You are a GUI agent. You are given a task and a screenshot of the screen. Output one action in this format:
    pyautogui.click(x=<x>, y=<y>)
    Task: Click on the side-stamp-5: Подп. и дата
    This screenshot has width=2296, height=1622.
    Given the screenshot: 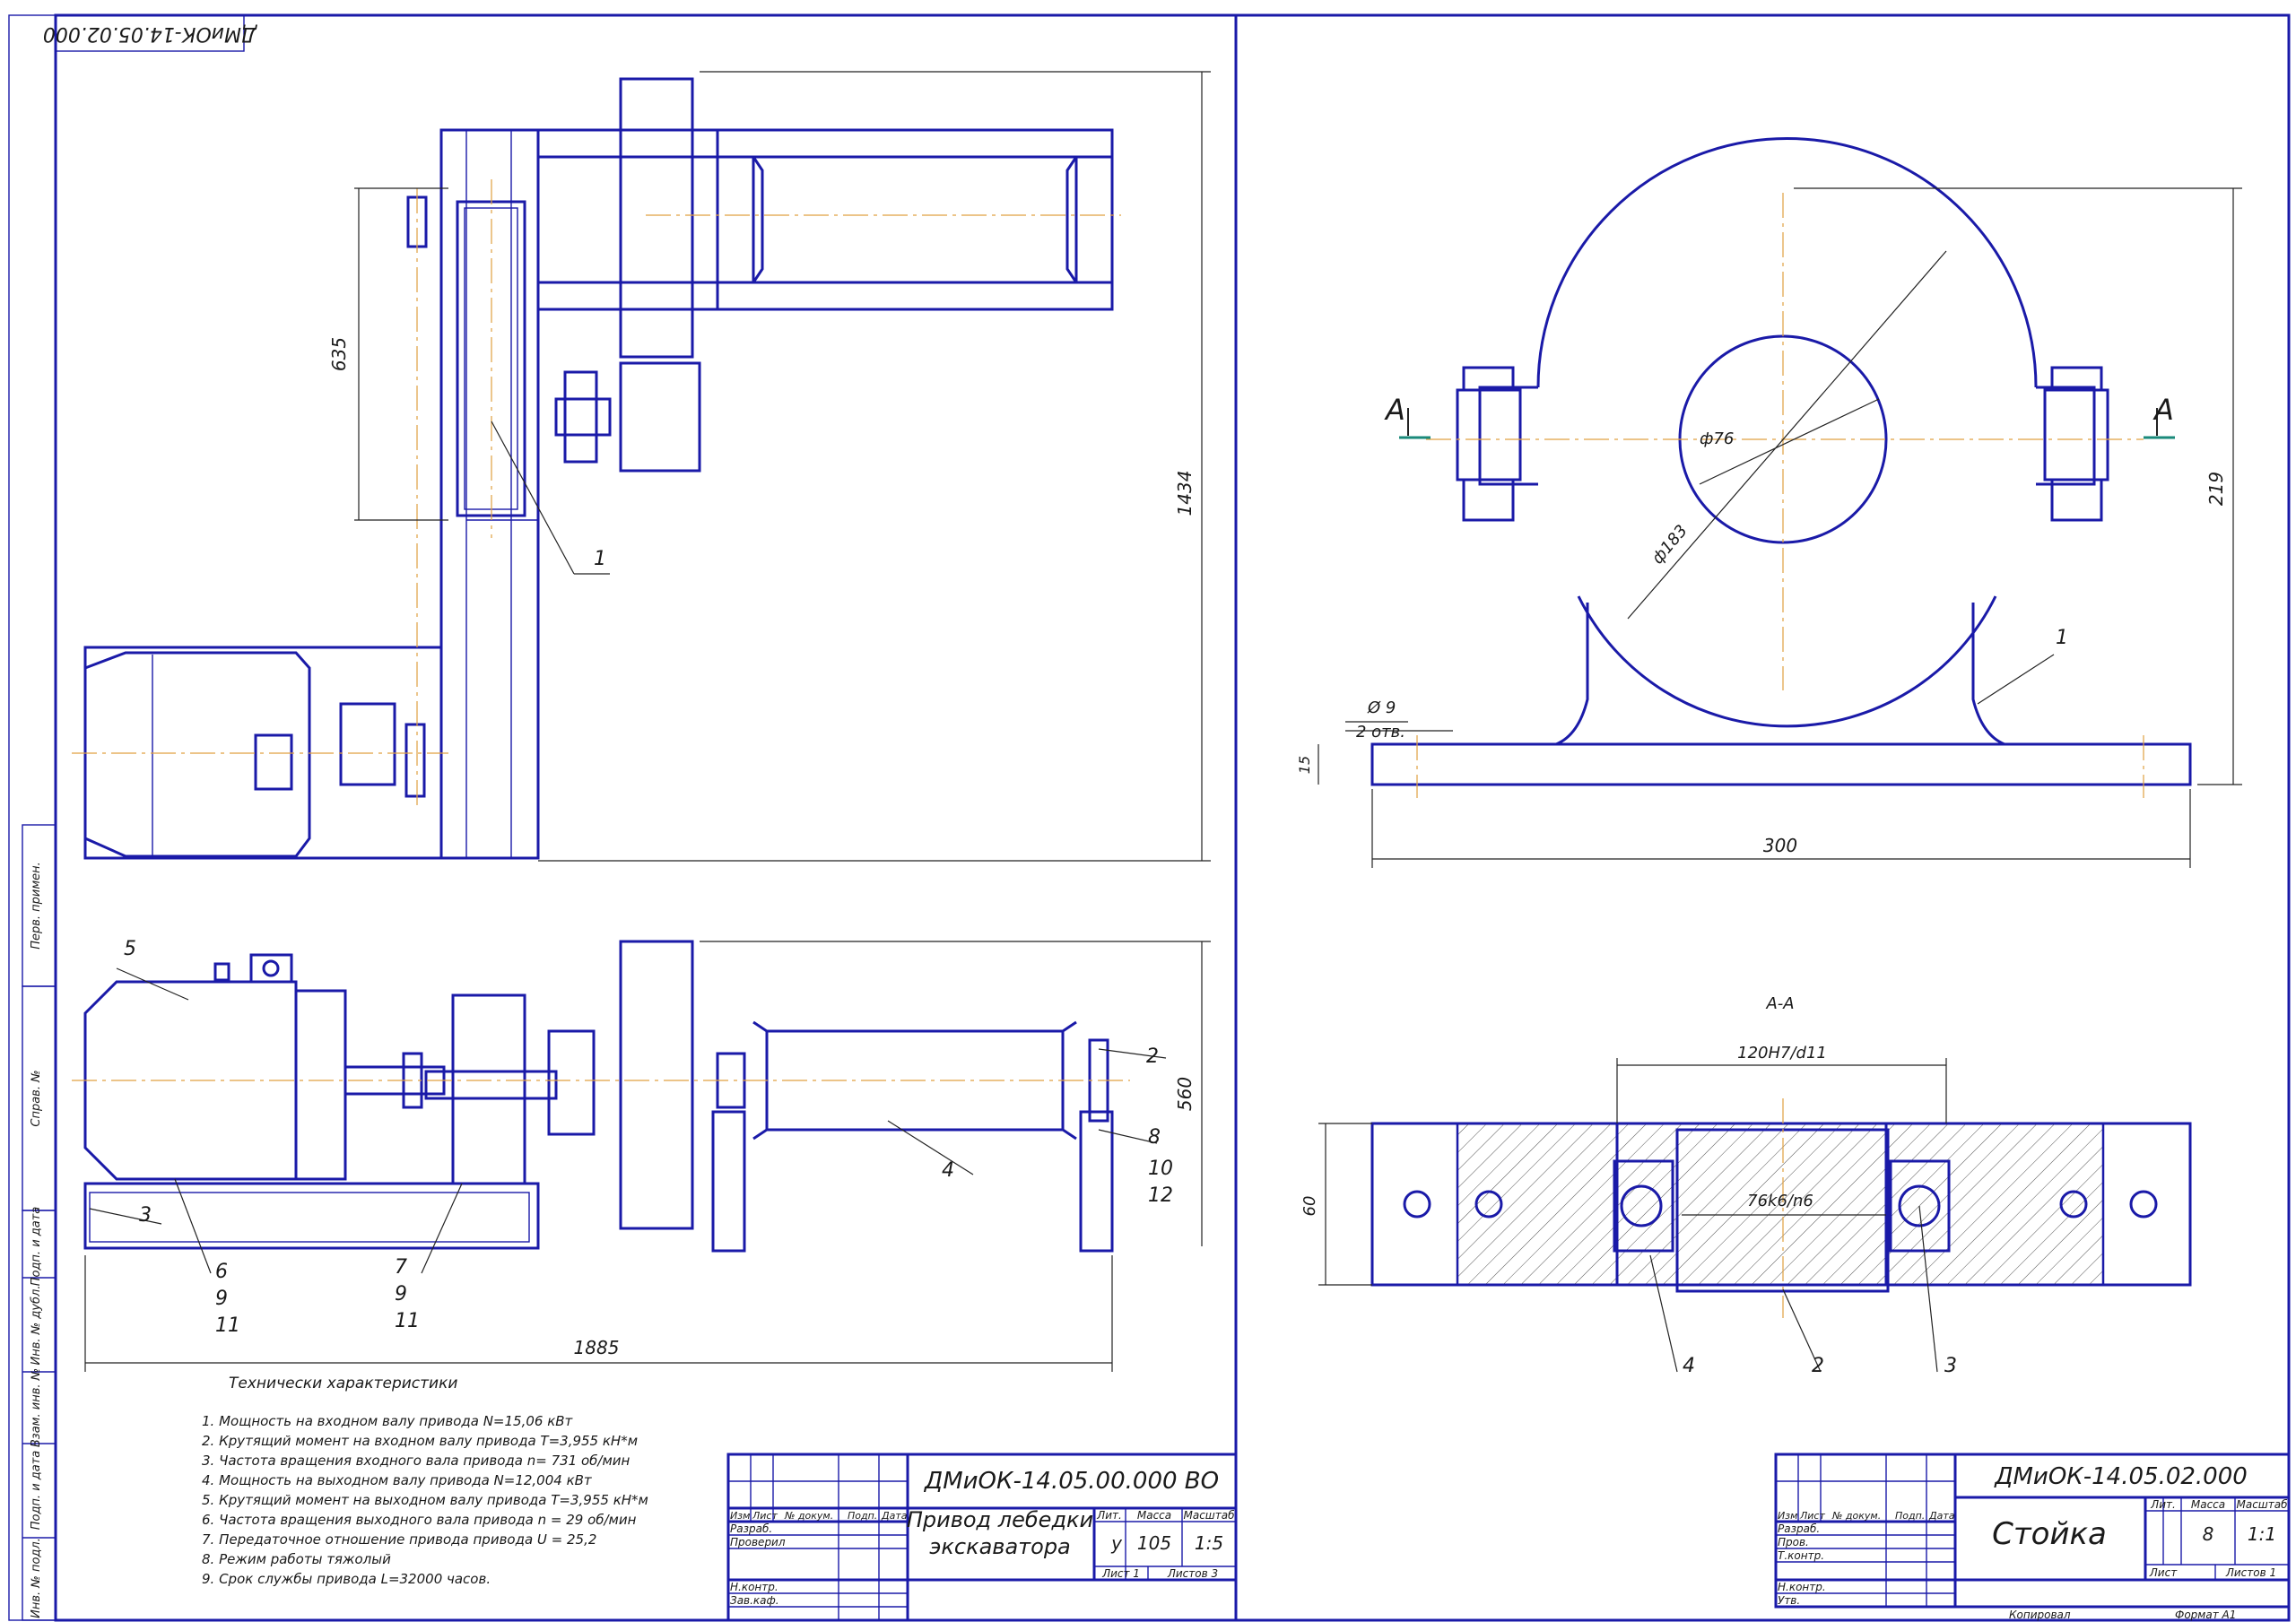 What is the action you would take?
    pyautogui.click(x=36, y=1491)
    